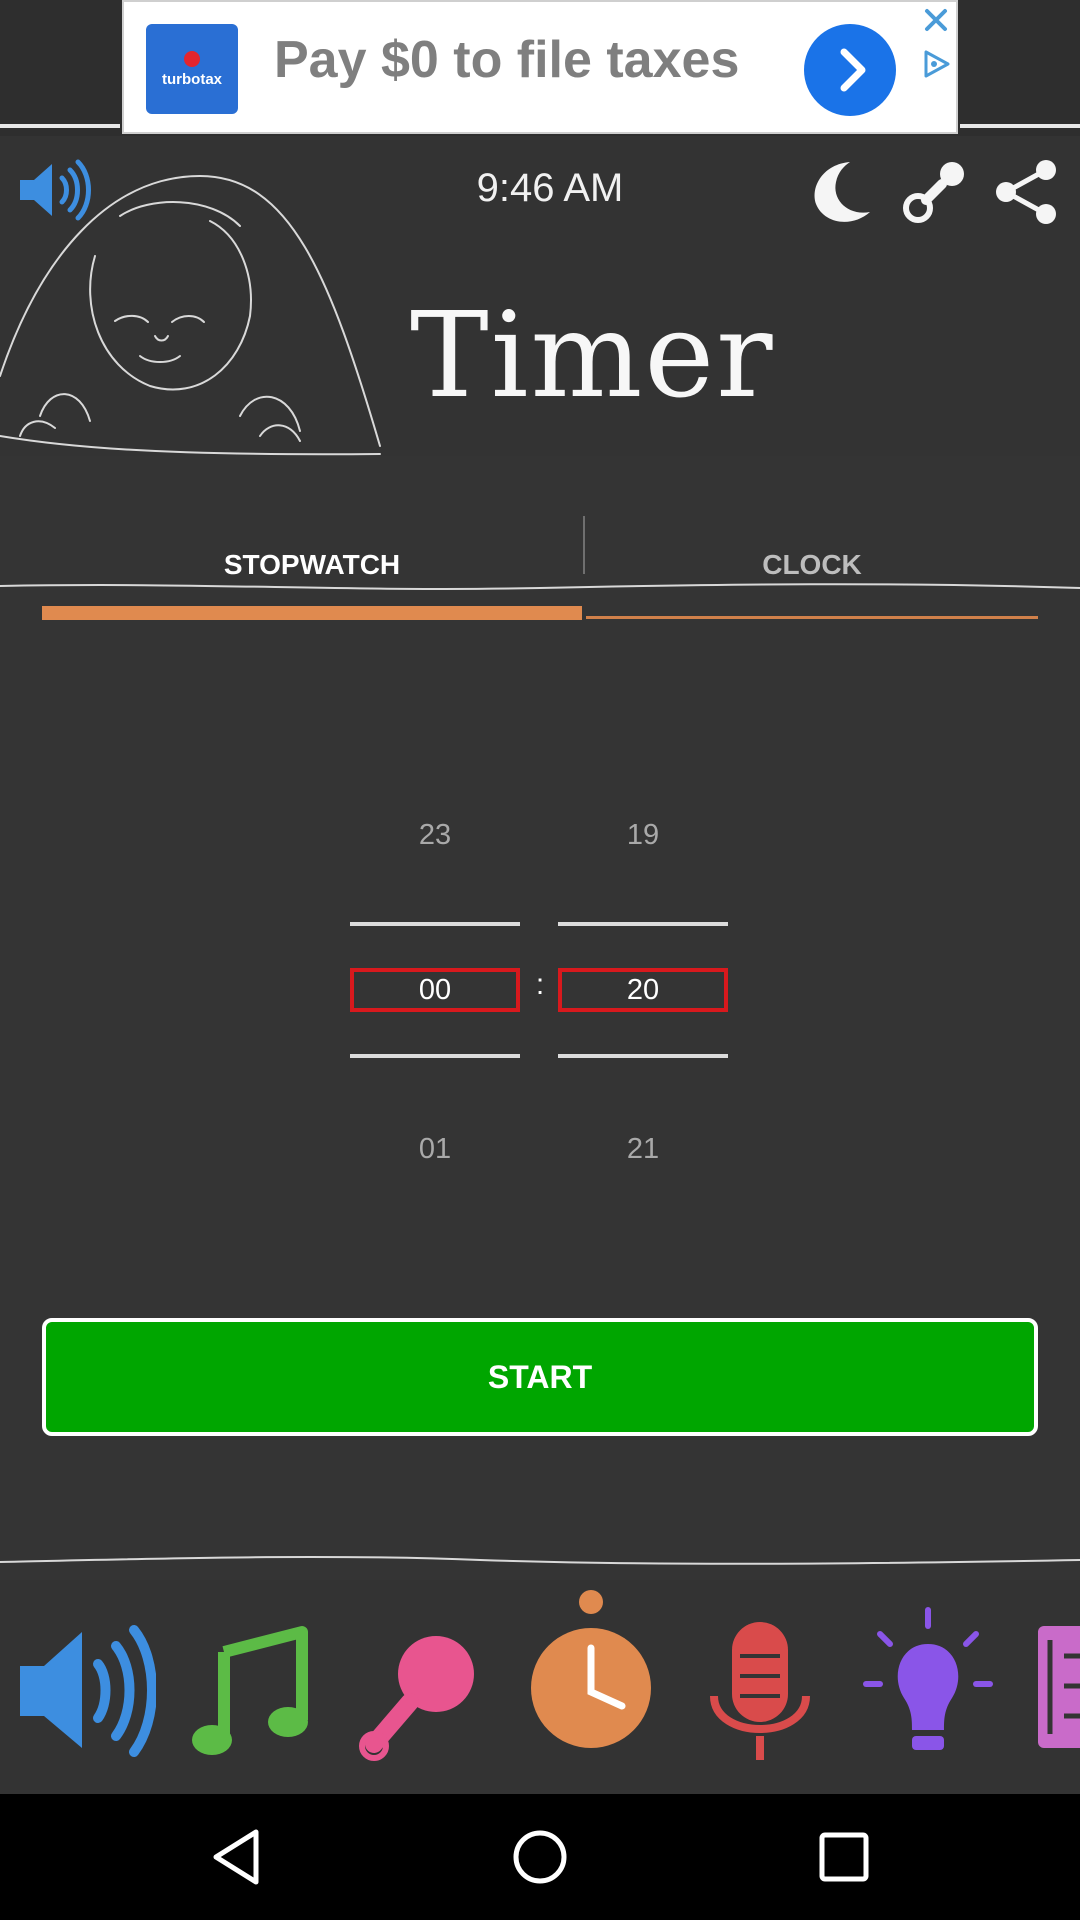 This screenshot has height=1920, width=1080. I want to click on tab-bar: STOPWATCH CLOCK, so click(540, 565).